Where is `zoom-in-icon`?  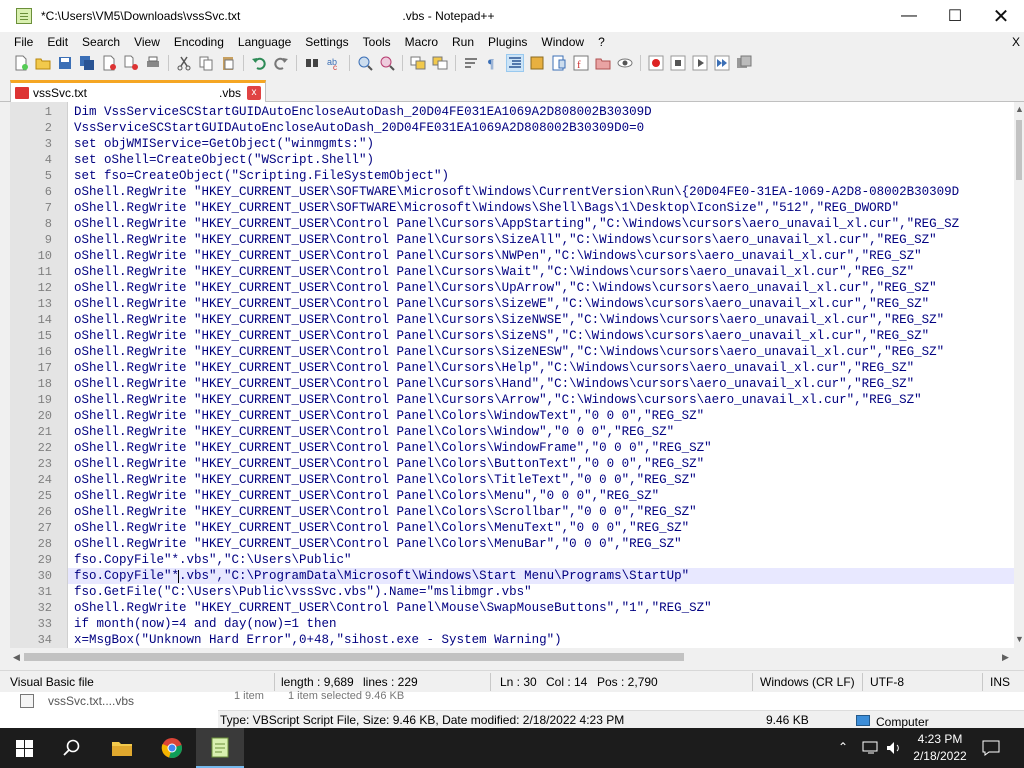 zoom-in-icon is located at coordinates (365, 63).